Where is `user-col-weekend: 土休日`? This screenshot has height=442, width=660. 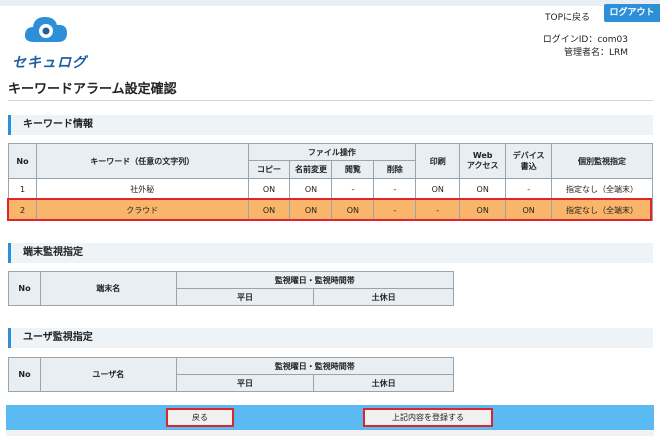
user-col-weekend: 土休日 is located at coordinates (383, 383).